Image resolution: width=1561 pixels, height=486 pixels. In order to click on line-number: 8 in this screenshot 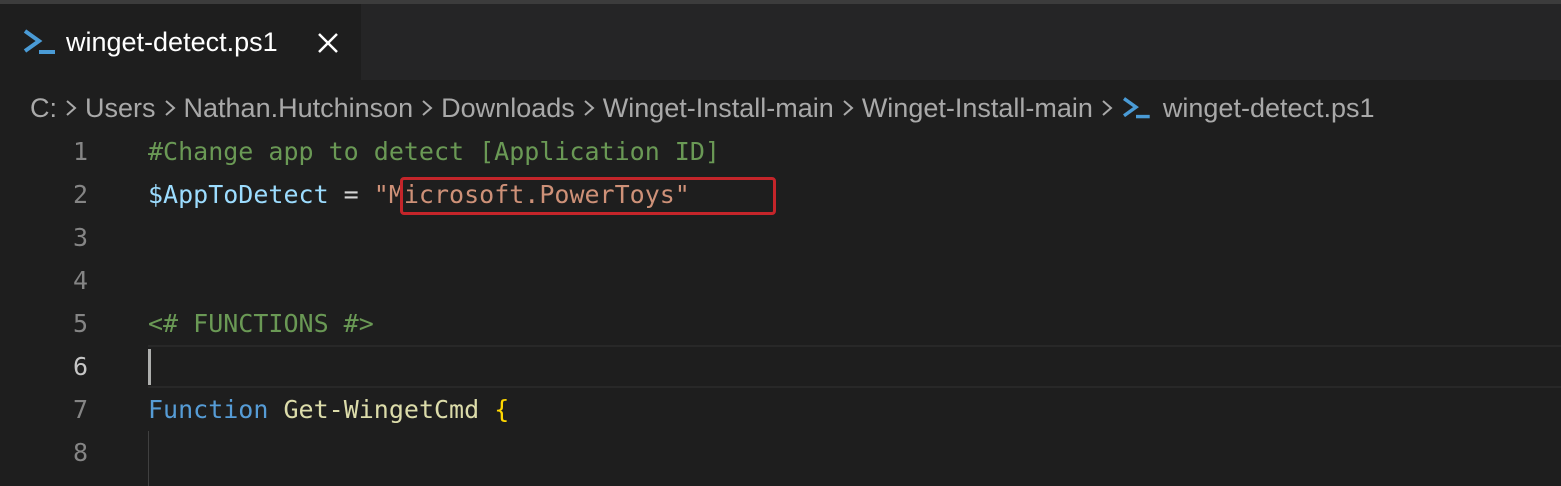, I will do `click(80, 452)`.